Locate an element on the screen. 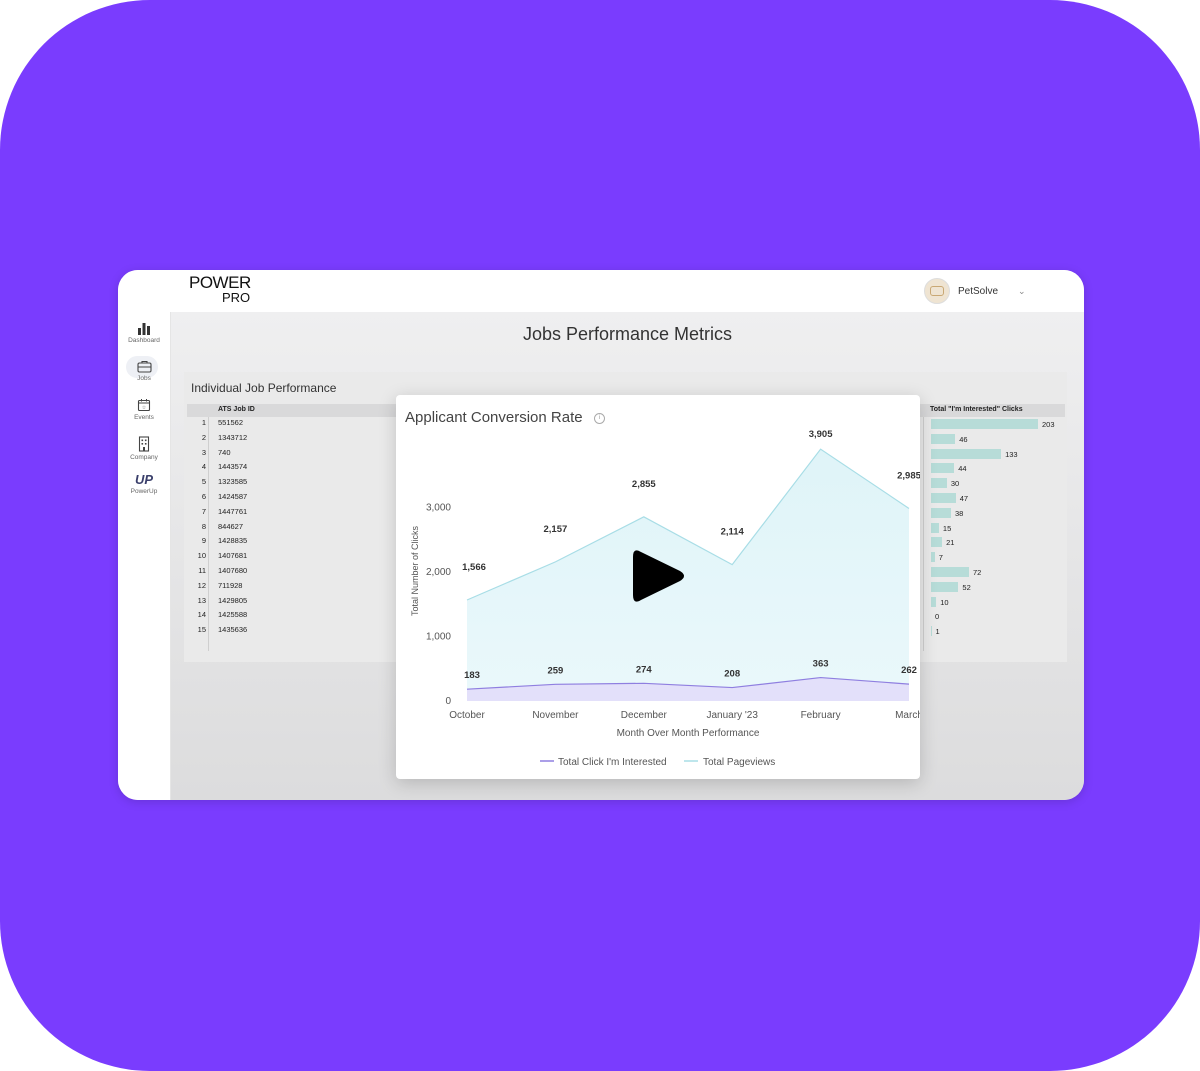 Image resolution: width=1200 pixels, height=1071 pixels. clicks-data-label: 208 is located at coordinates (732, 674).